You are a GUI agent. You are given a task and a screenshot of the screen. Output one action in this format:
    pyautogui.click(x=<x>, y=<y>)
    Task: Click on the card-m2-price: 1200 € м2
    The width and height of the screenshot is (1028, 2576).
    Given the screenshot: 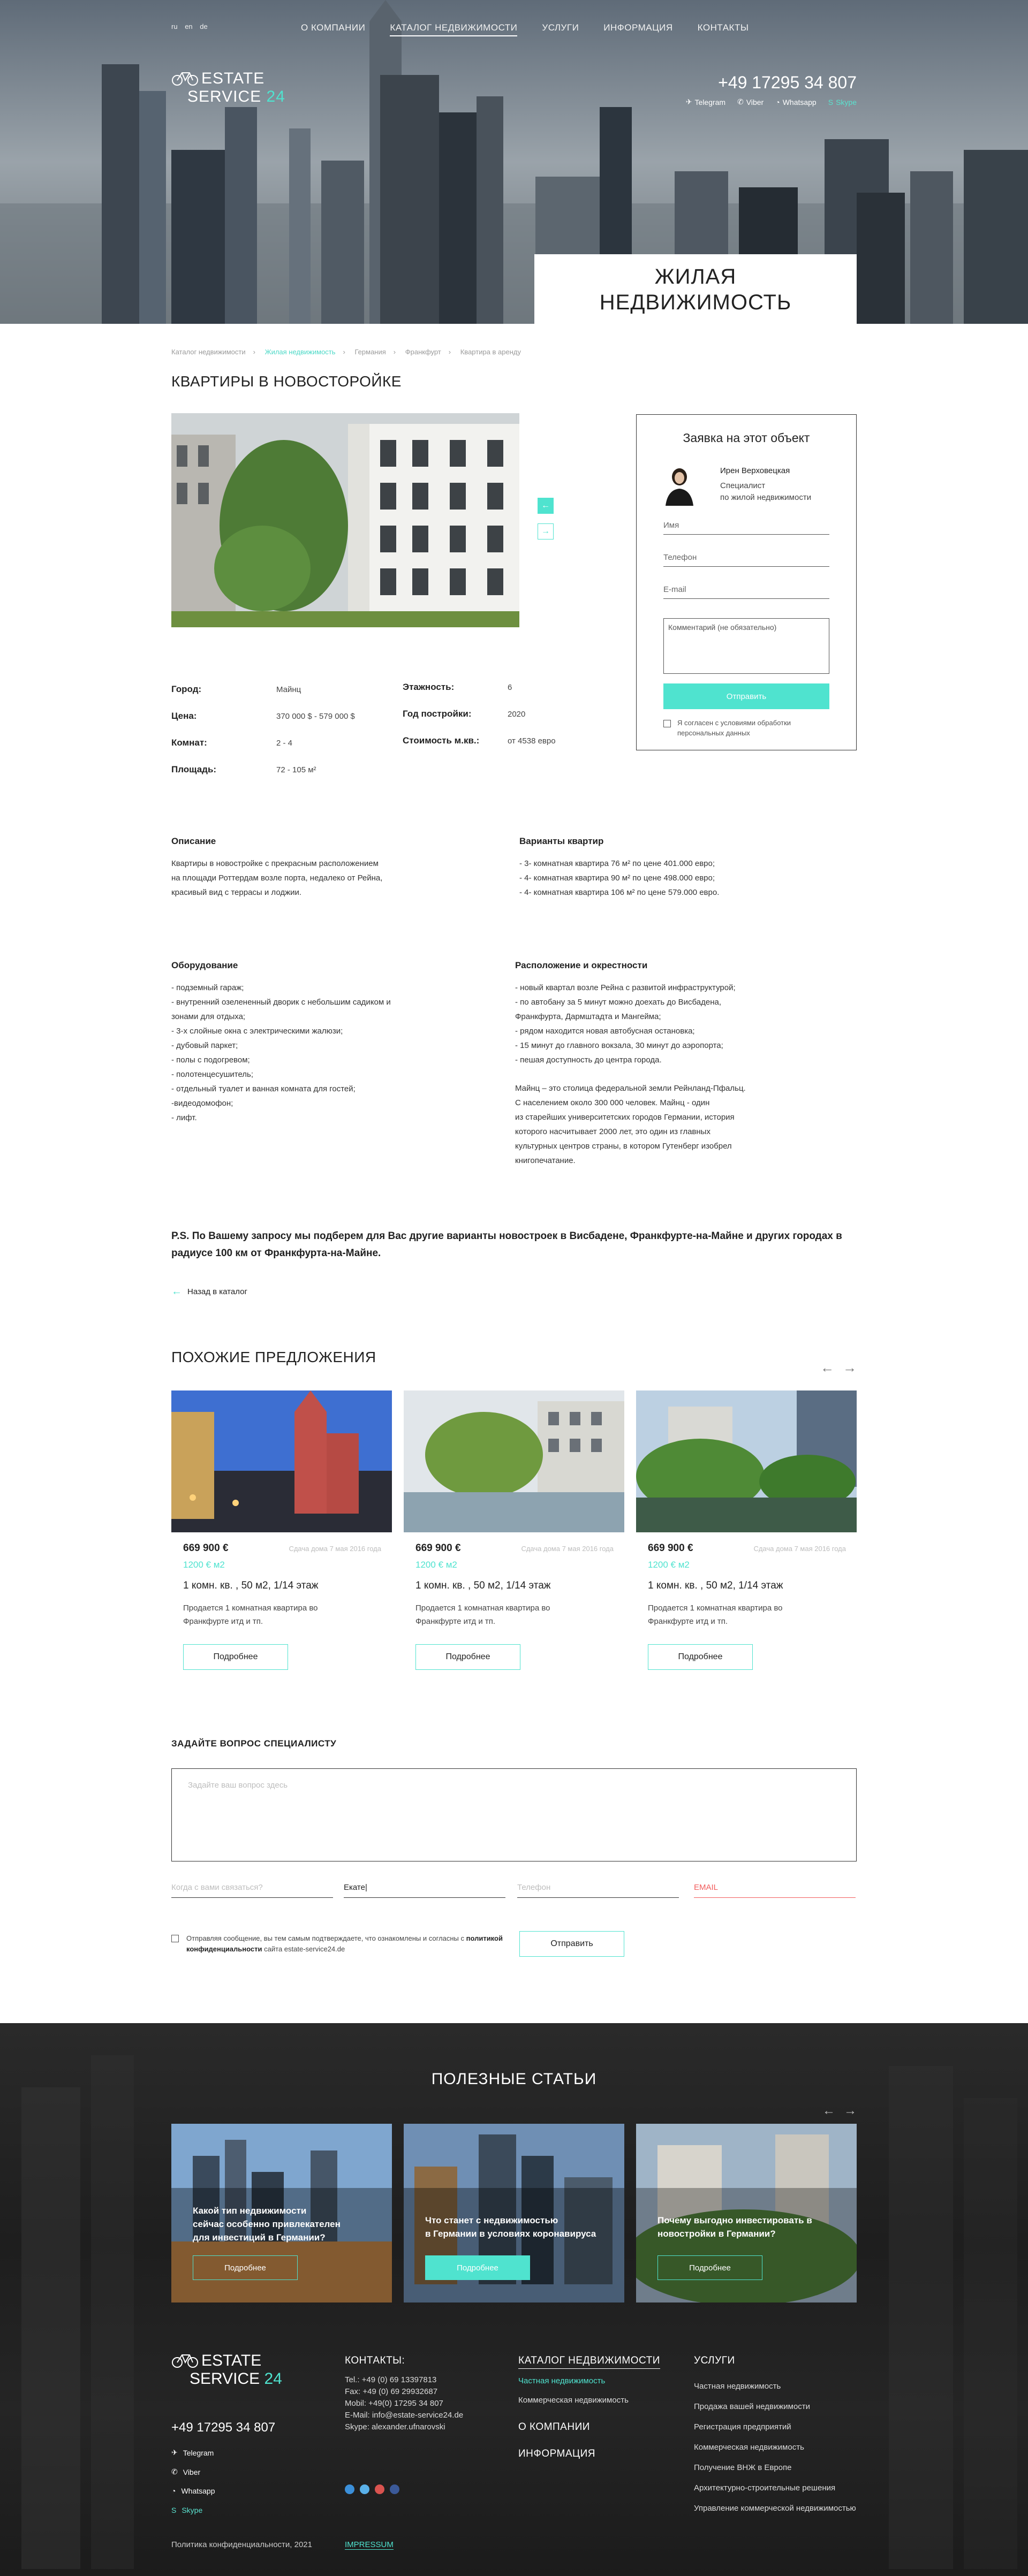 What is the action you would take?
    pyautogui.click(x=669, y=1565)
    